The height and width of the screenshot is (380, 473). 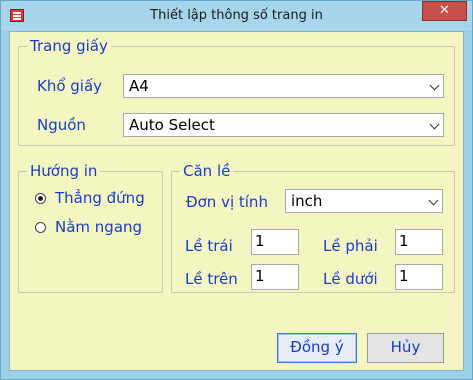 I want to click on orientation-group-title: Hướng in, so click(x=64, y=171).